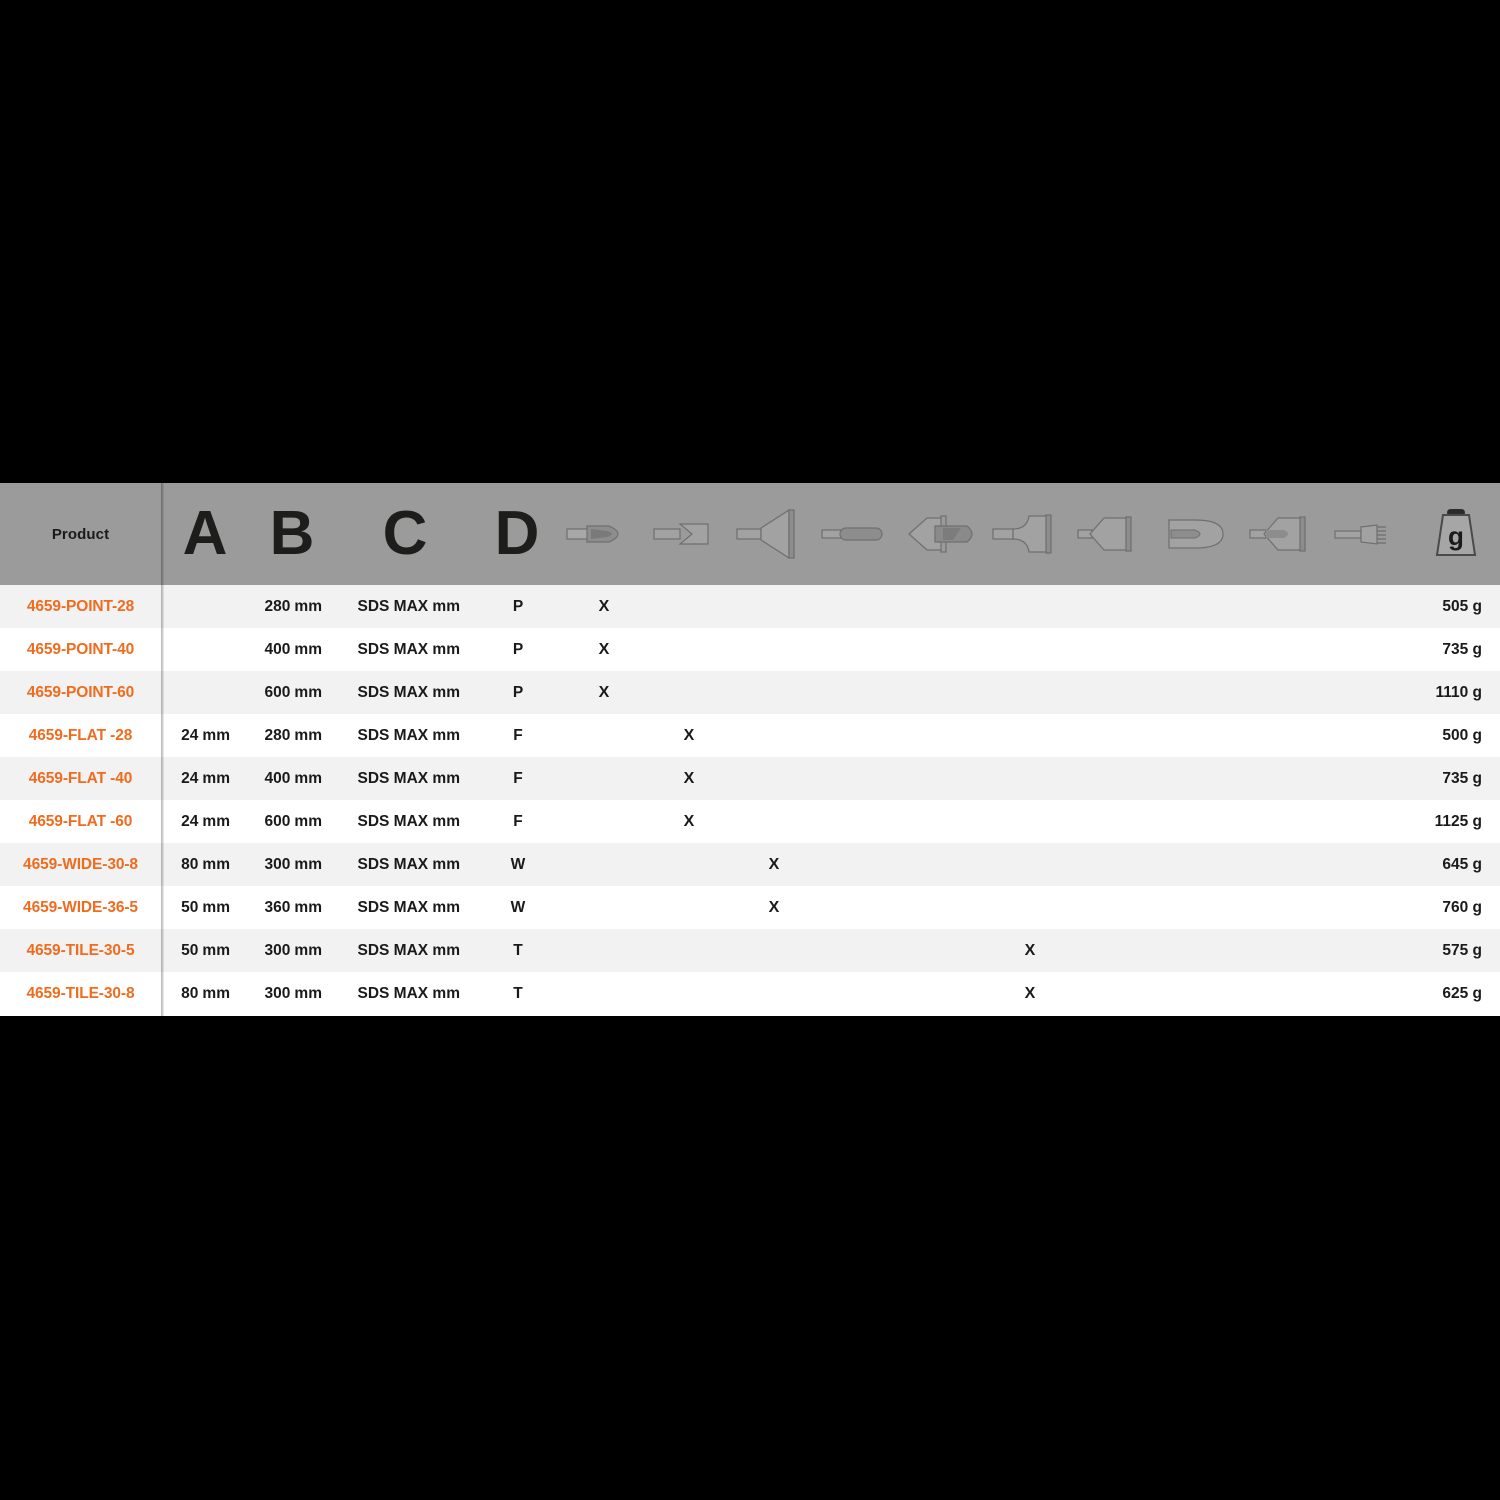 The image size is (1500, 1500). Describe the element at coordinates (1030, 534) in the screenshot. I see `wide-flat-chisel-icon` at that location.